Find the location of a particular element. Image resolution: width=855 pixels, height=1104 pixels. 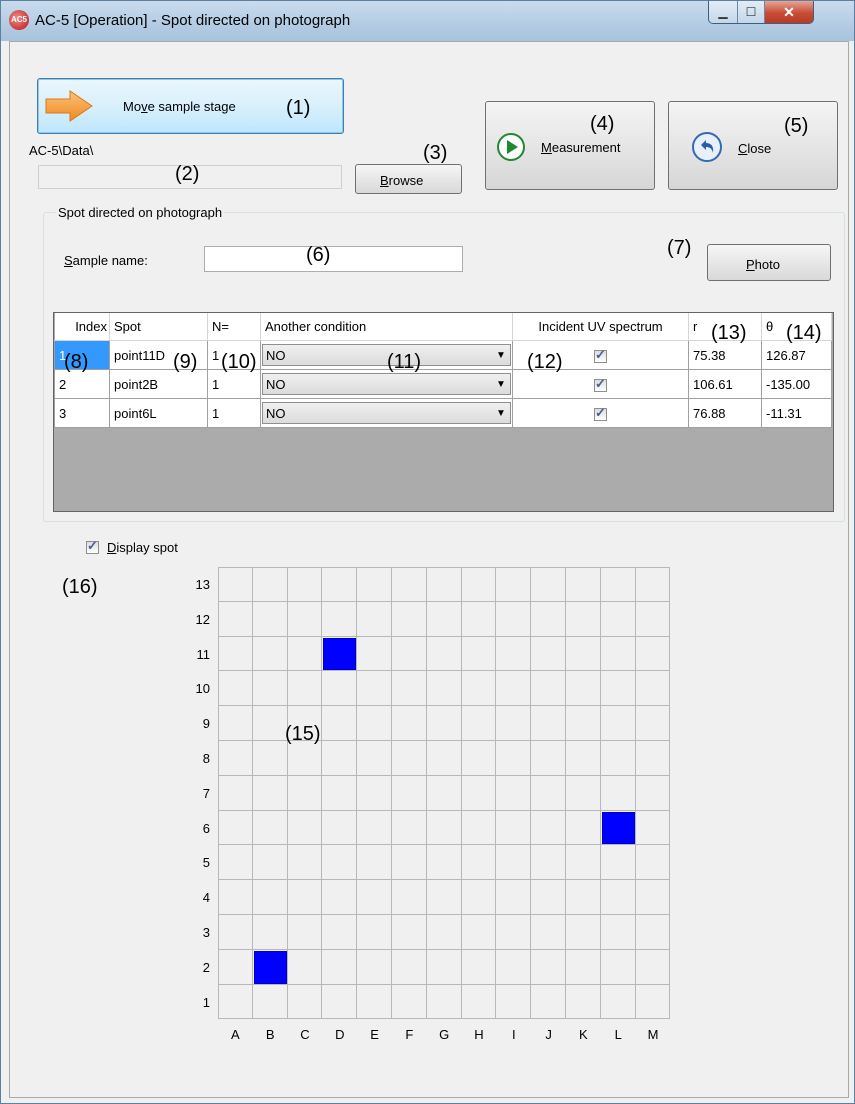

photo-button: Photo is located at coordinates (769, 262).